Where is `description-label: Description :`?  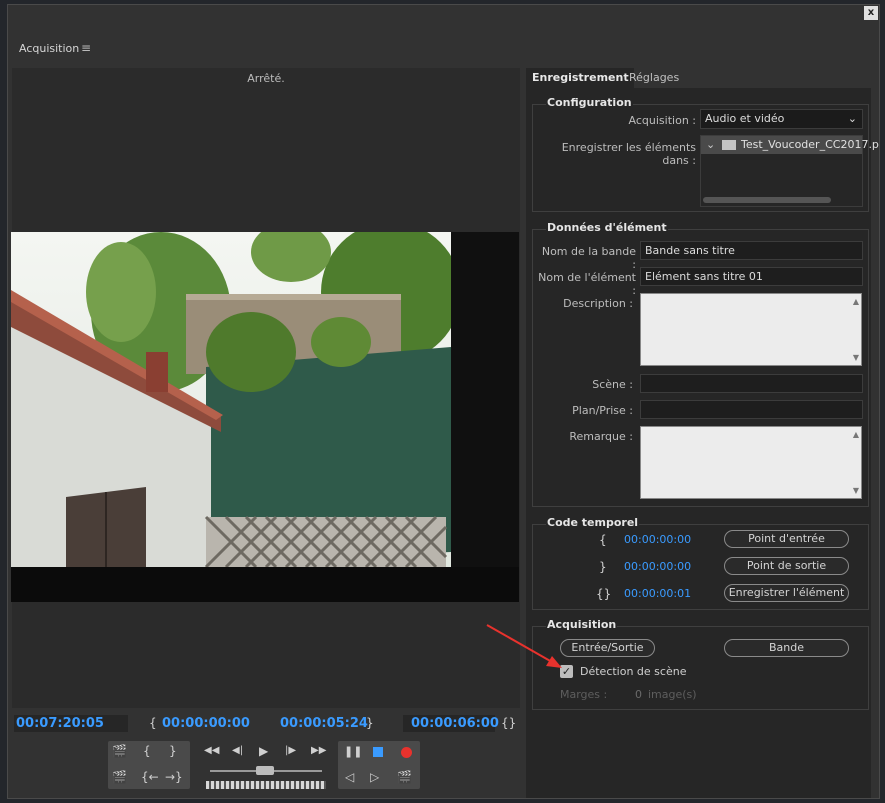 description-label: Description : is located at coordinates (598, 303).